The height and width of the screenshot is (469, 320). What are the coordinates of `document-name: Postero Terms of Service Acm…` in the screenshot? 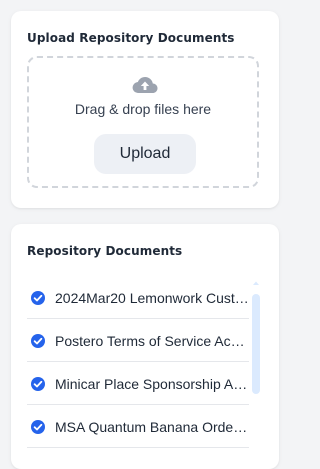 It's located at (152, 341).